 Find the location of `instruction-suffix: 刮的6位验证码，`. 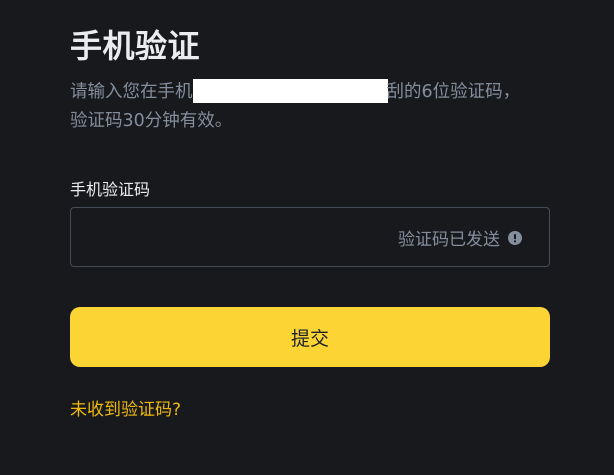

instruction-suffix: 刮的6位验证码， is located at coordinates (453, 92).